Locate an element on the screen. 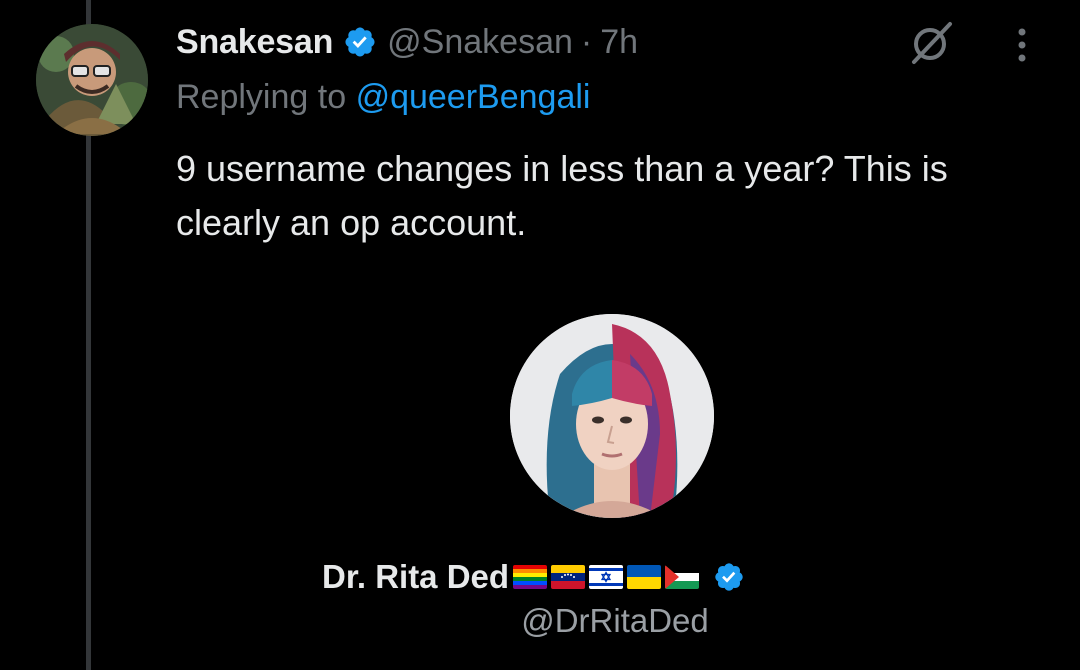 The height and width of the screenshot is (670, 1080). avatar is located at coordinates (92, 80).